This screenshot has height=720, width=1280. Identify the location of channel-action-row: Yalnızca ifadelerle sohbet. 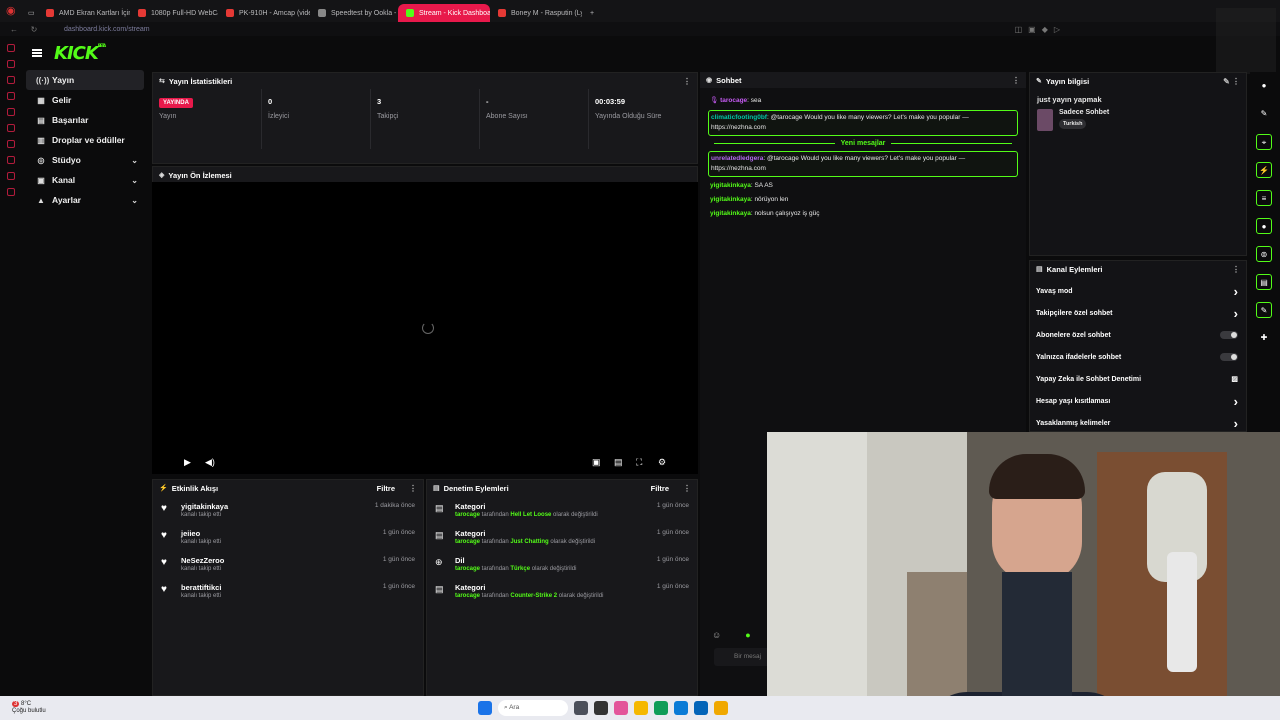
(1138, 357).